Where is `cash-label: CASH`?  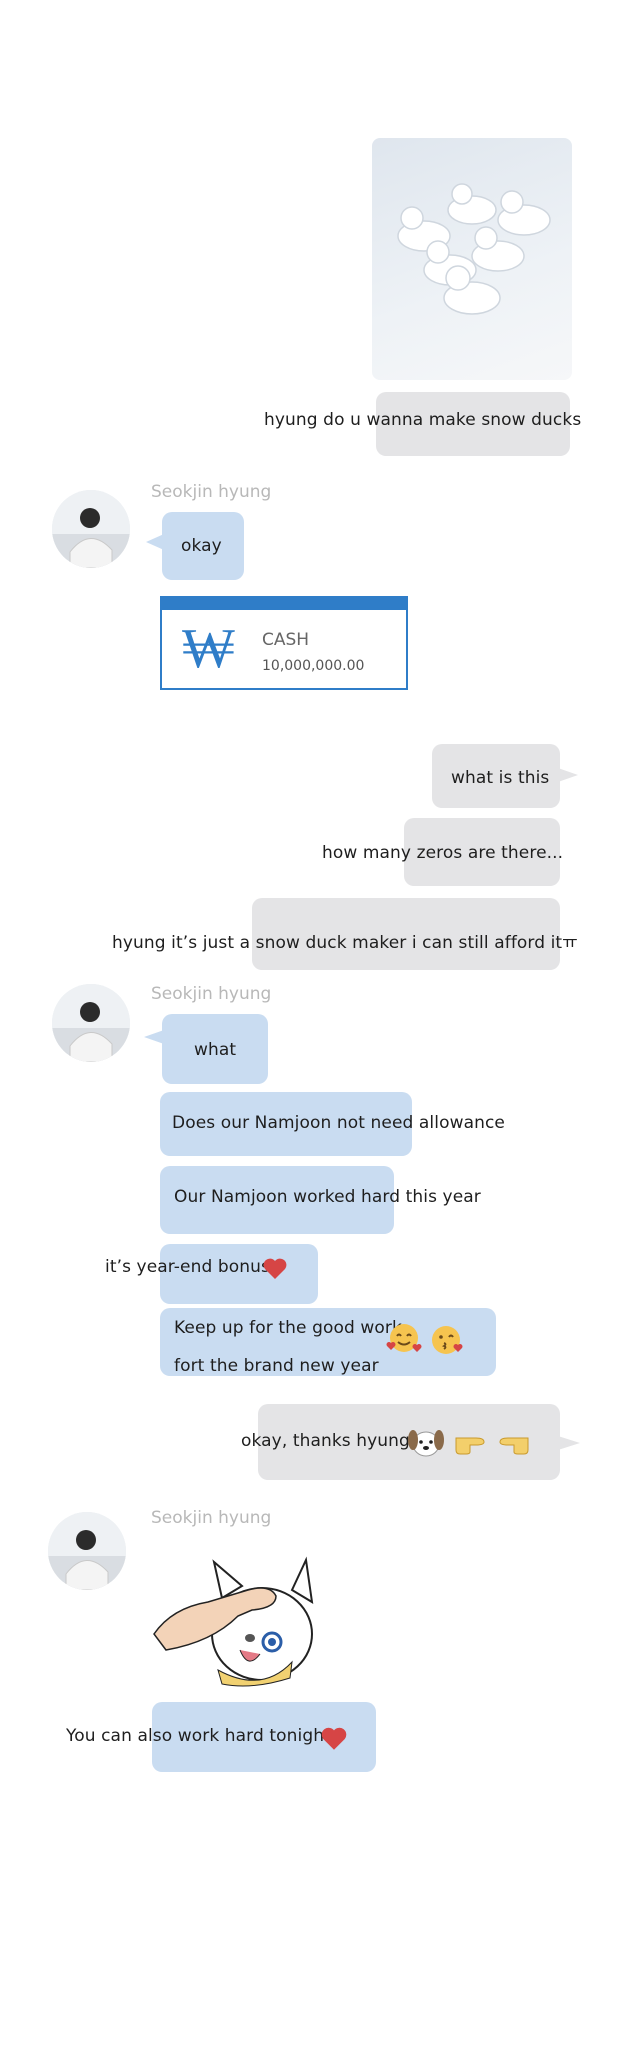 cash-label: CASH is located at coordinates (286, 640).